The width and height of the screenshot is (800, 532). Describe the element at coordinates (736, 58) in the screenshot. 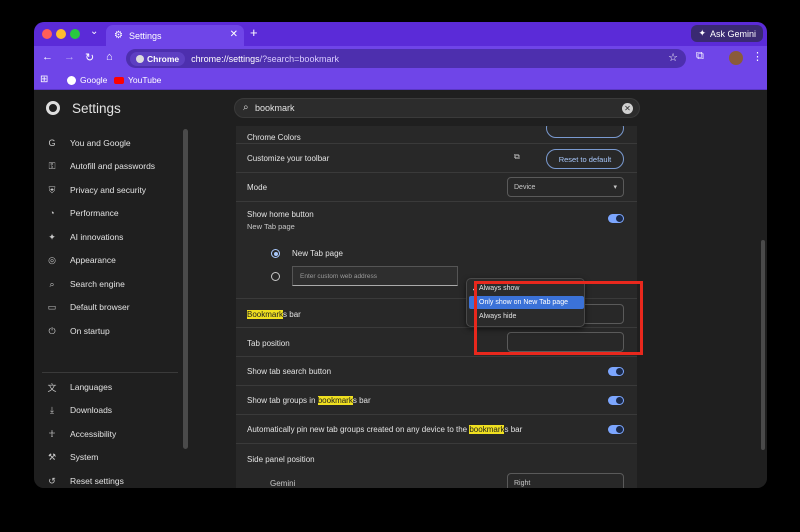

I see `avatar` at that location.